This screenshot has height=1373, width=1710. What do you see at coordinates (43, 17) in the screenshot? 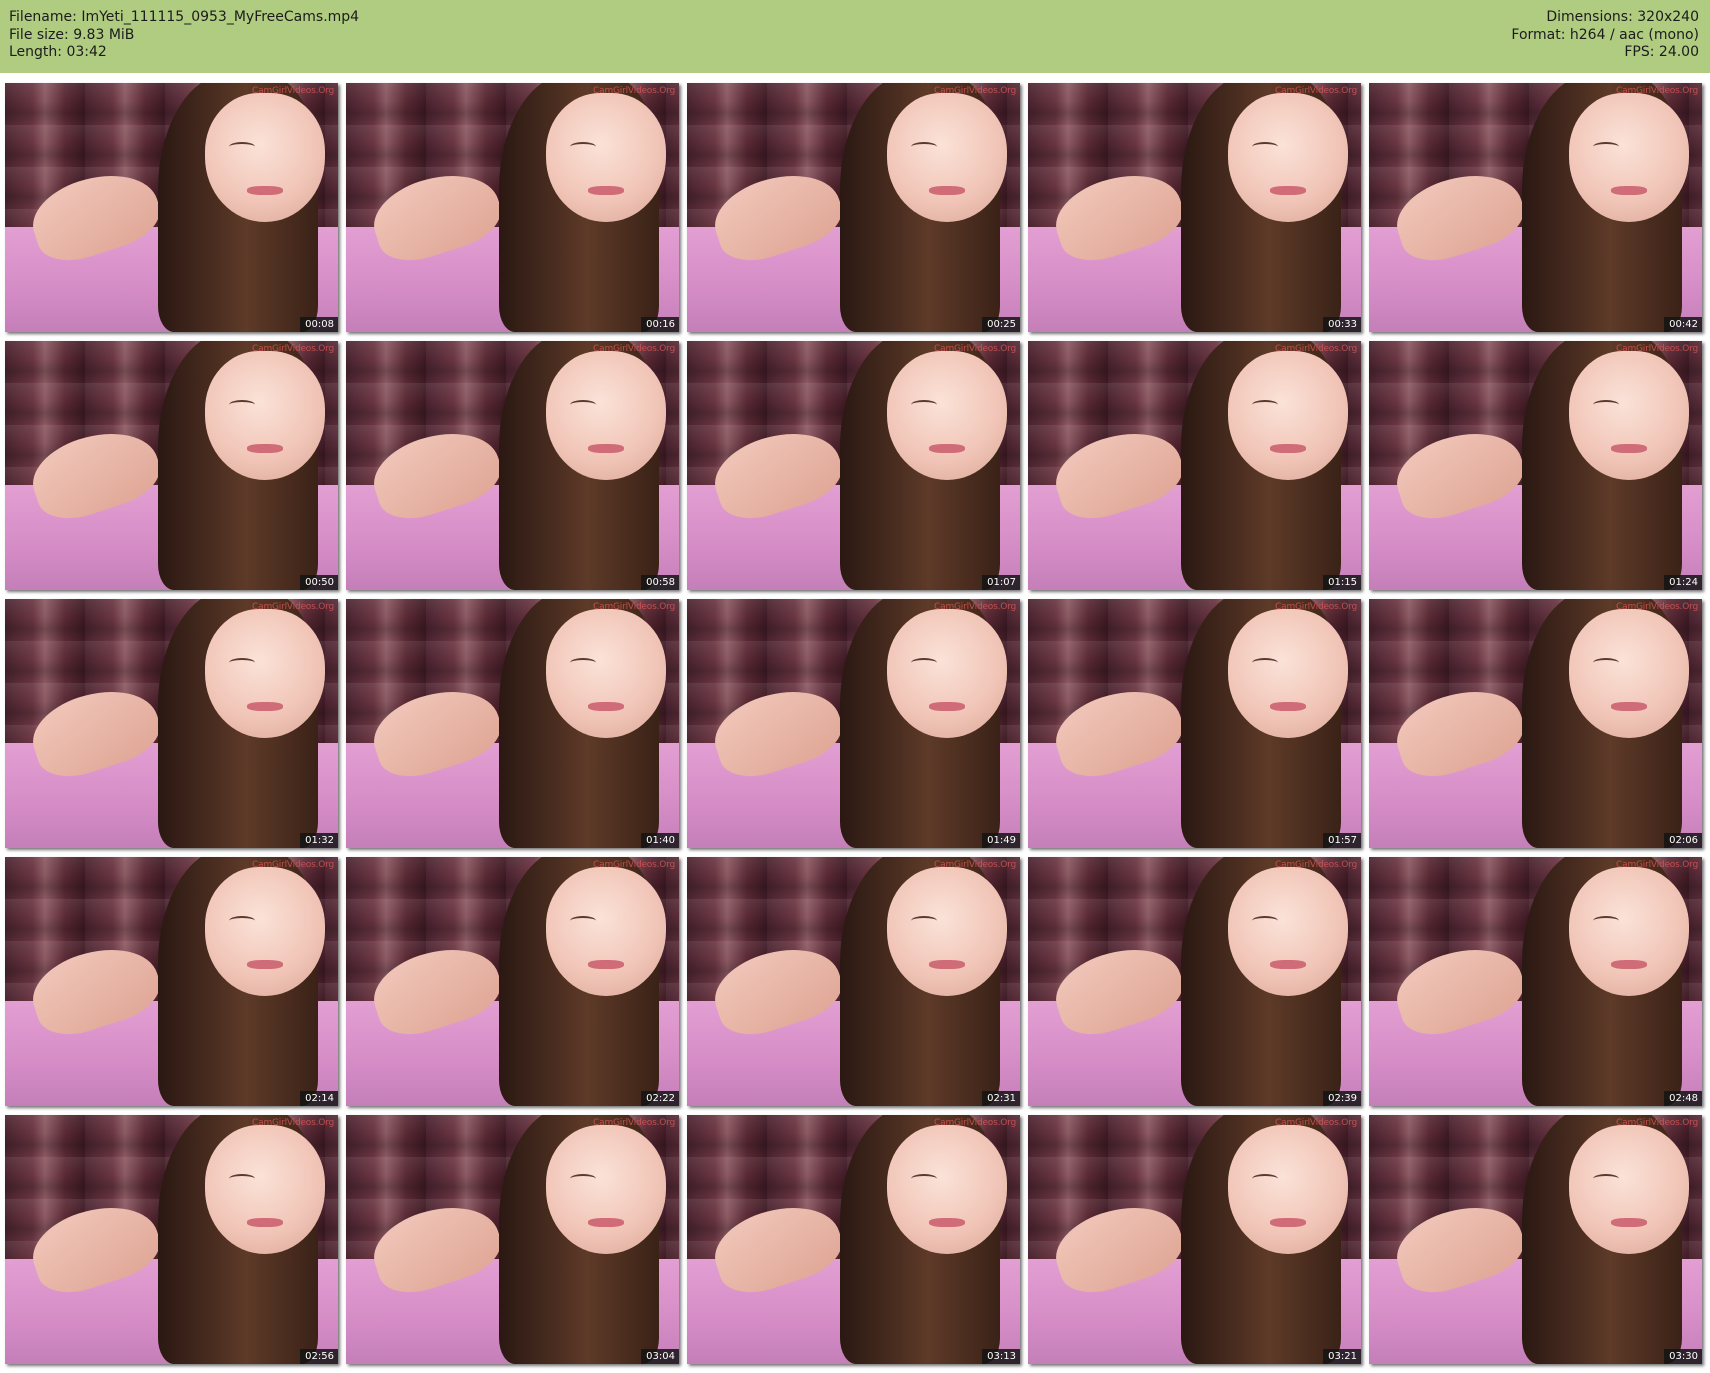
I see `filename-label: Filename:` at bounding box center [43, 17].